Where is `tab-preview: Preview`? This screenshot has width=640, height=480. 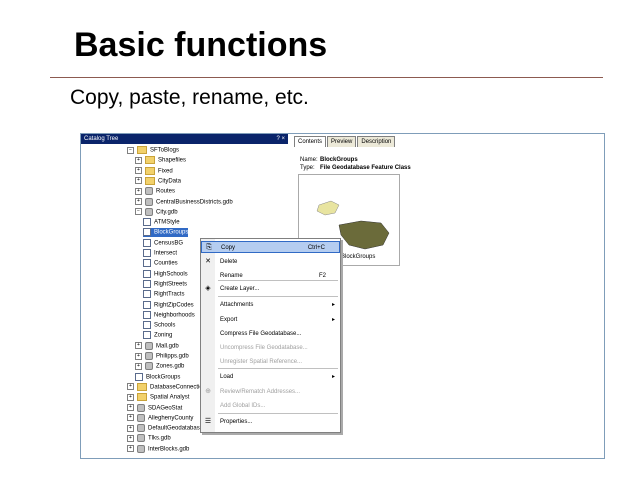
tab-preview: Preview is located at coordinates (342, 141).